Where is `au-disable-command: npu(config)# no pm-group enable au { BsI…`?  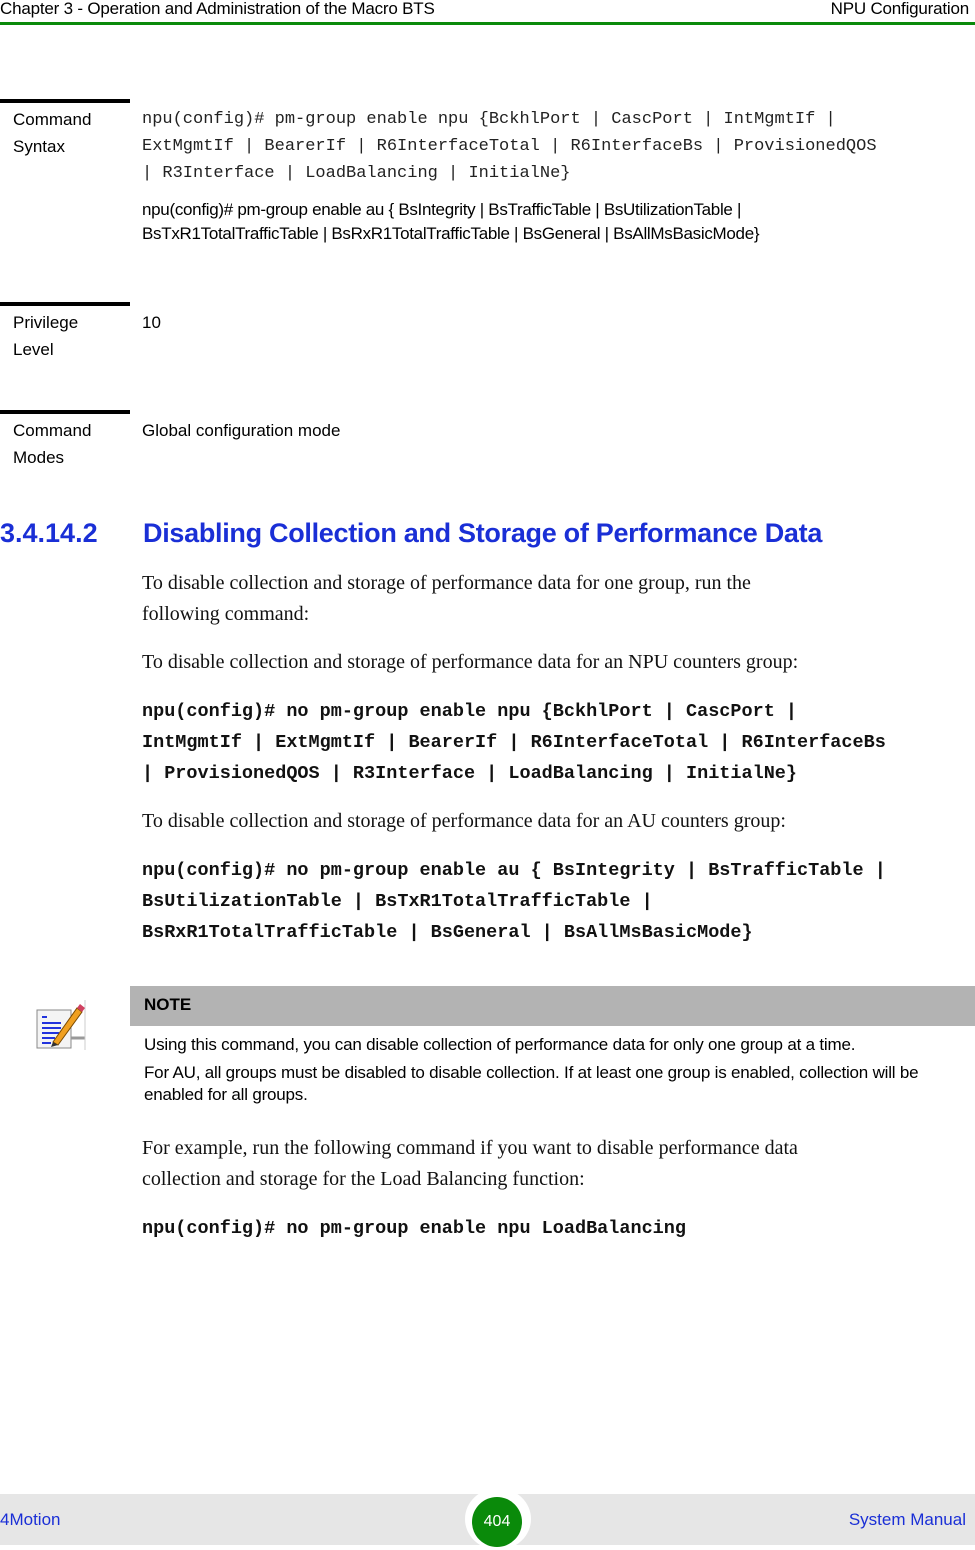 au-disable-command: npu(config)# no pm-group enable au { BsI… is located at coordinates (514, 901).